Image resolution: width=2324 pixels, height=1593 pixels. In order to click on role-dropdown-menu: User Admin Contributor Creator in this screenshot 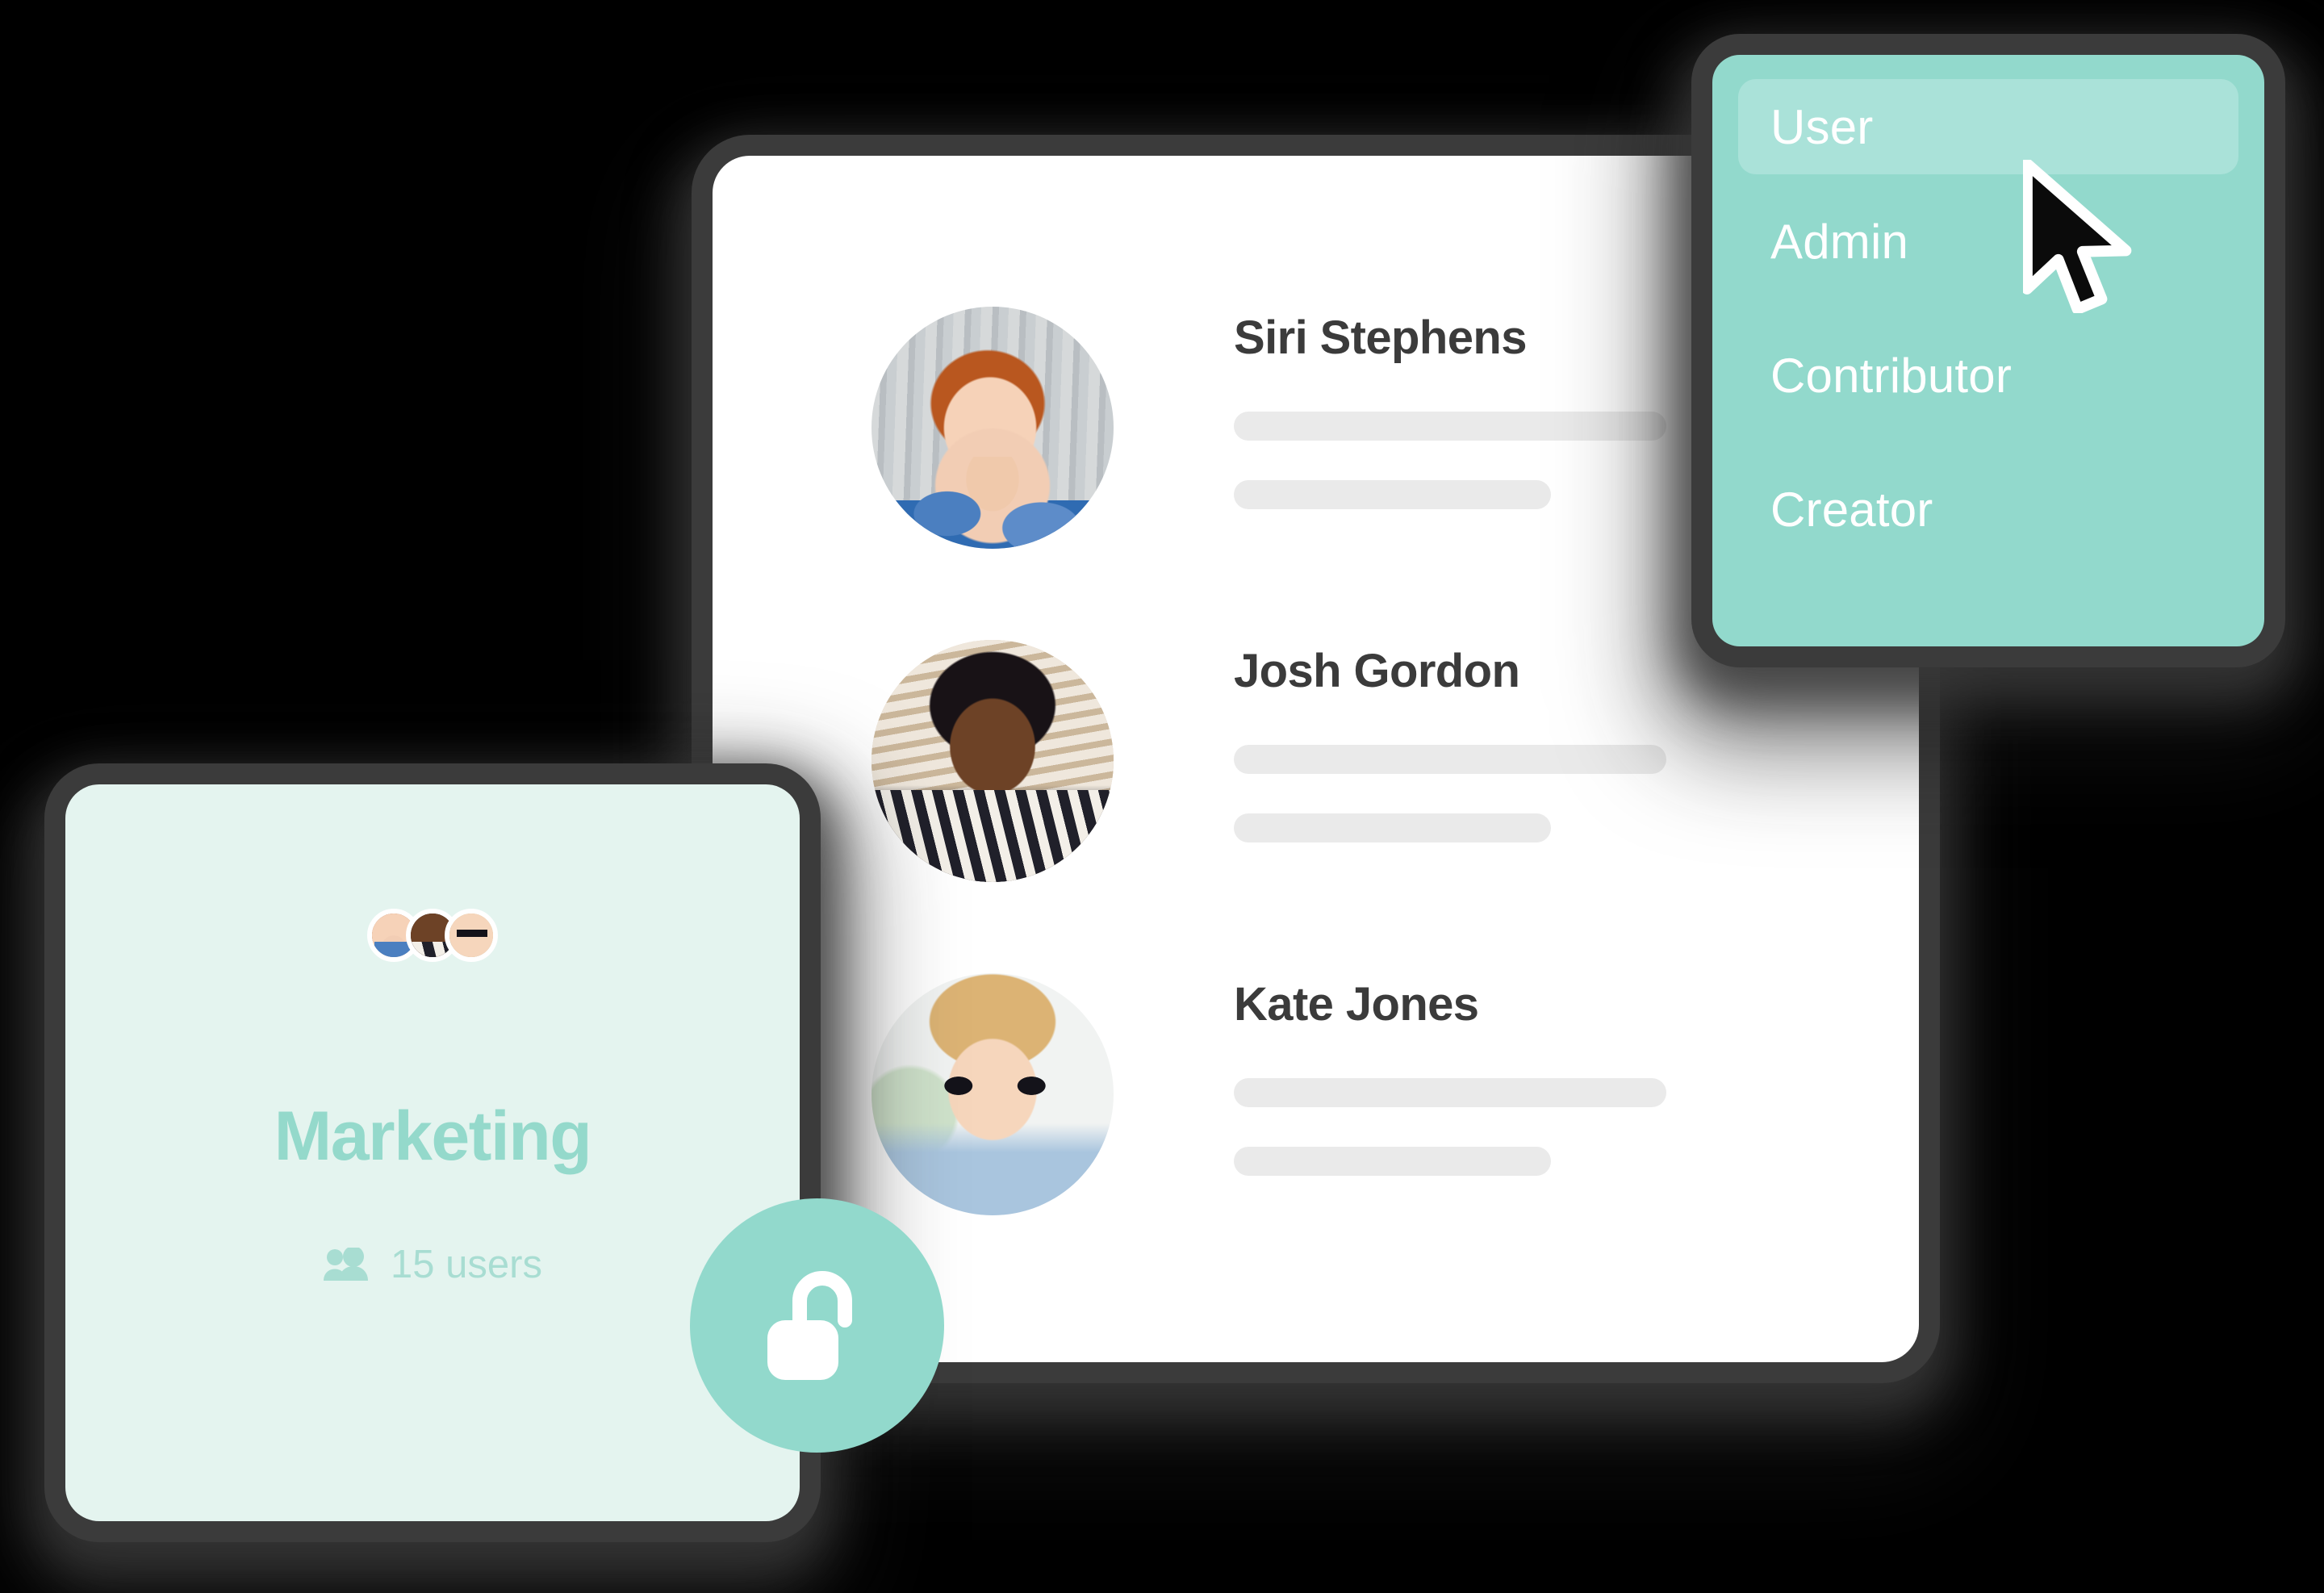, I will do `click(1988, 351)`.